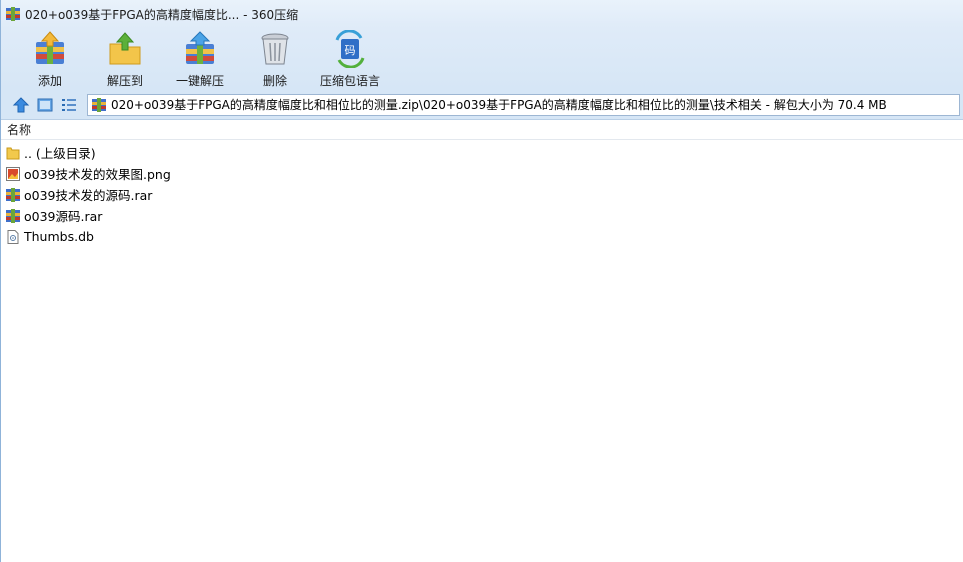  I want to click on list-item: o039技术发的源码.rar, so click(482, 194).